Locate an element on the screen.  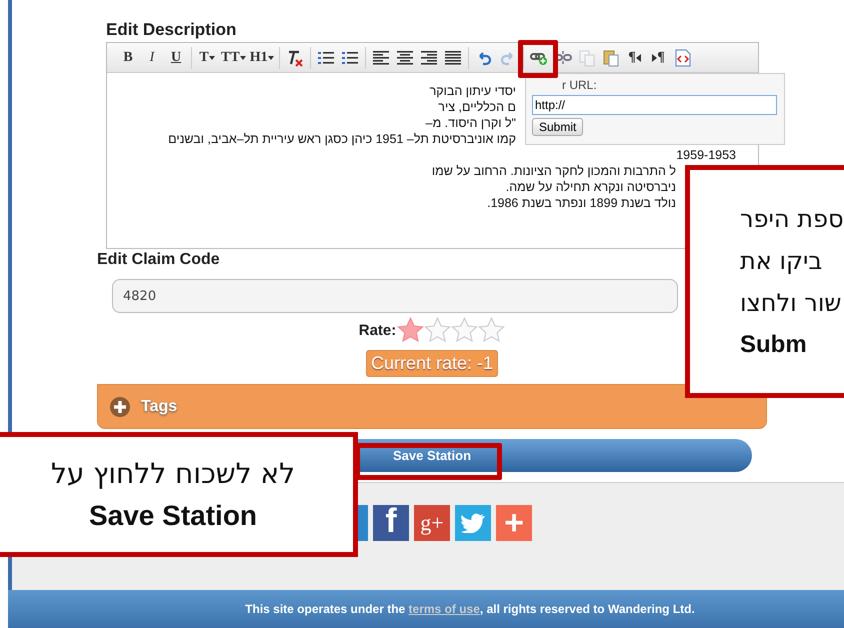
right-to-left-button: ¶ is located at coordinates (634, 58).